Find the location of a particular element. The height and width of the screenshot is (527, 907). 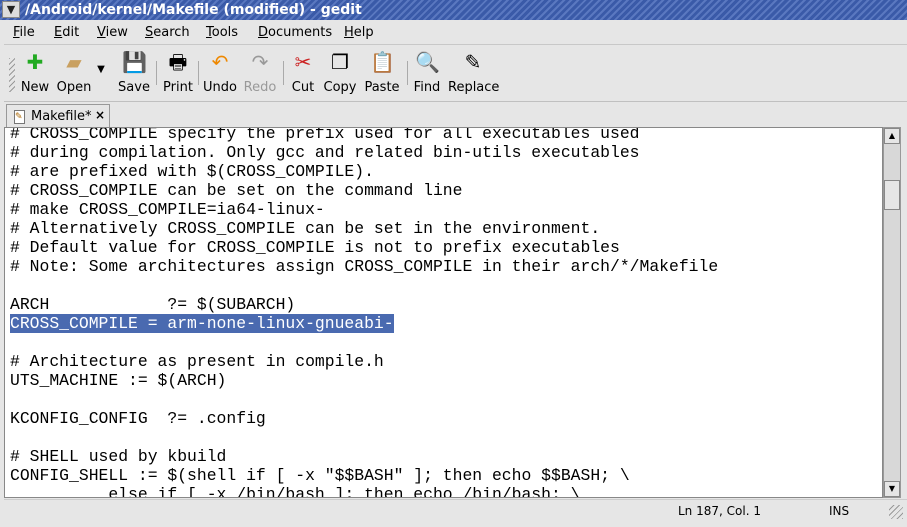

paste-button: 📋 Paste is located at coordinates (382, 72).